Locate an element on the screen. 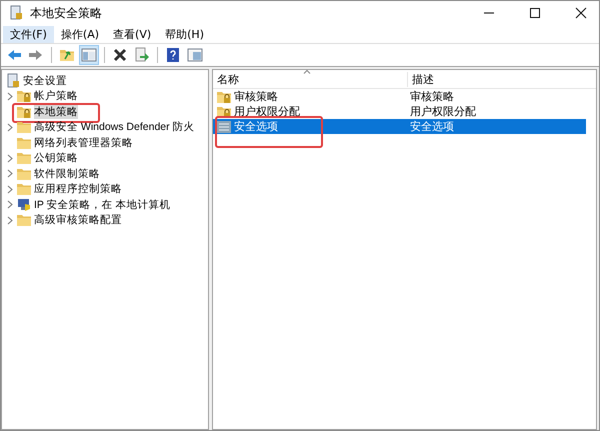  selected-row: 安全选项 安全选项 is located at coordinates (399, 126).